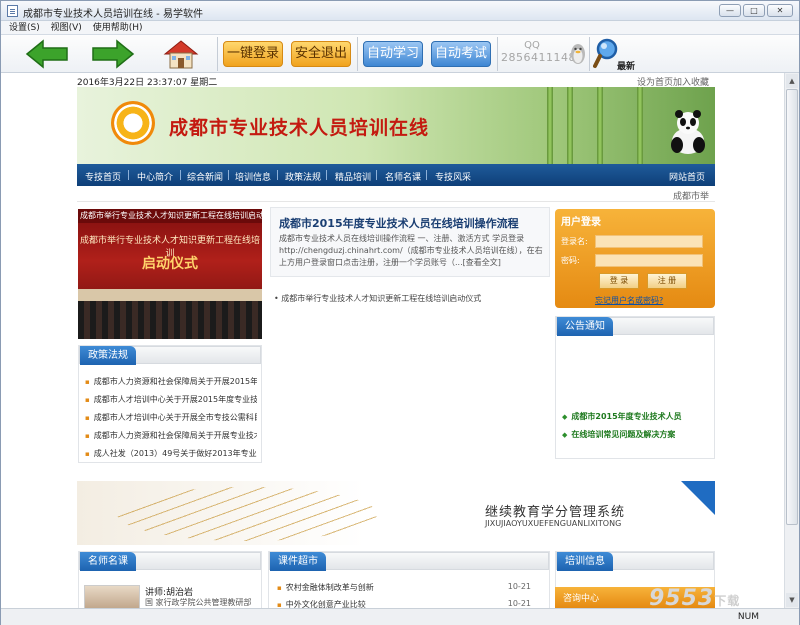  I want to click on credit-system-banner: 继续教育学分管理系统 JIXUJIAOYUXUEFENGUANLIXITONG, so click(396, 513).